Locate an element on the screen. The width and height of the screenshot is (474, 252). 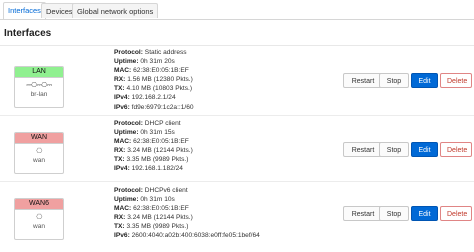
interface-badge: WAN ⎔ wan is located at coordinates (39, 153).